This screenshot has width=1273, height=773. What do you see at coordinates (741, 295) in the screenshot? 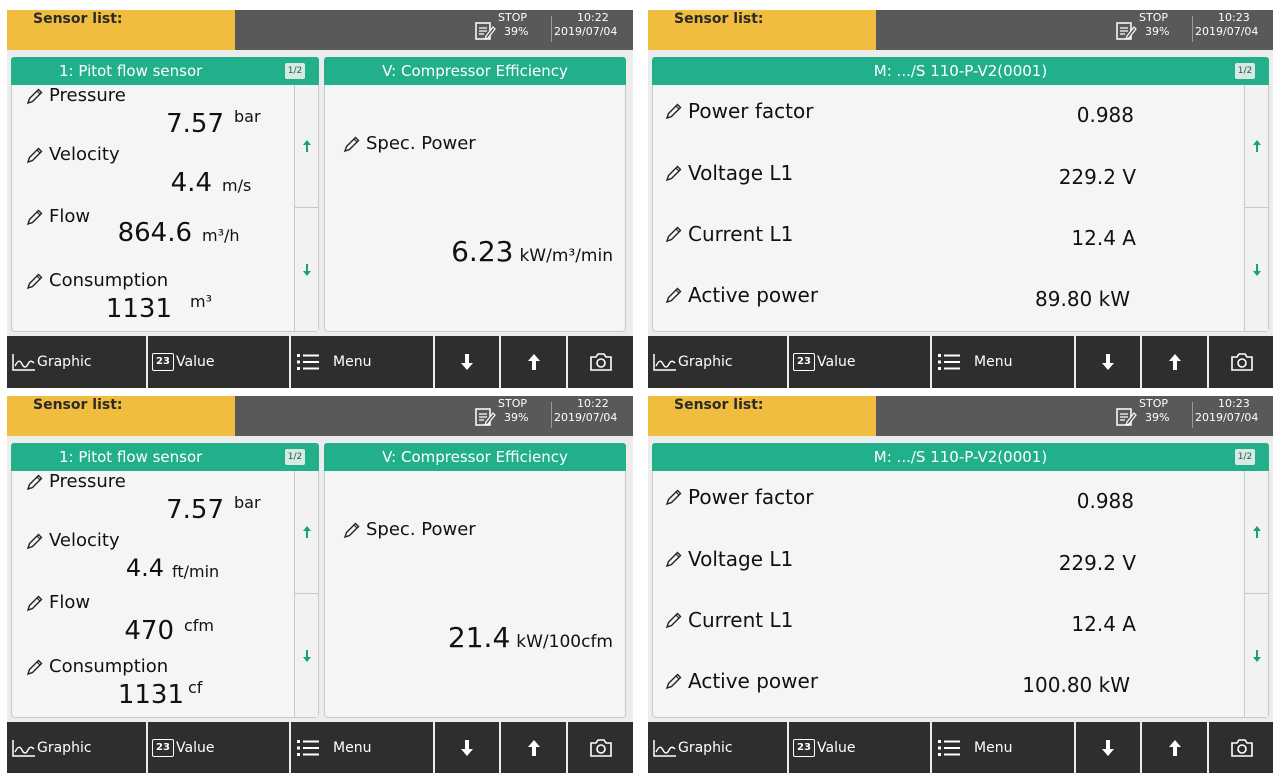
I see `meter-row-name: Active power` at bounding box center [741, 295].